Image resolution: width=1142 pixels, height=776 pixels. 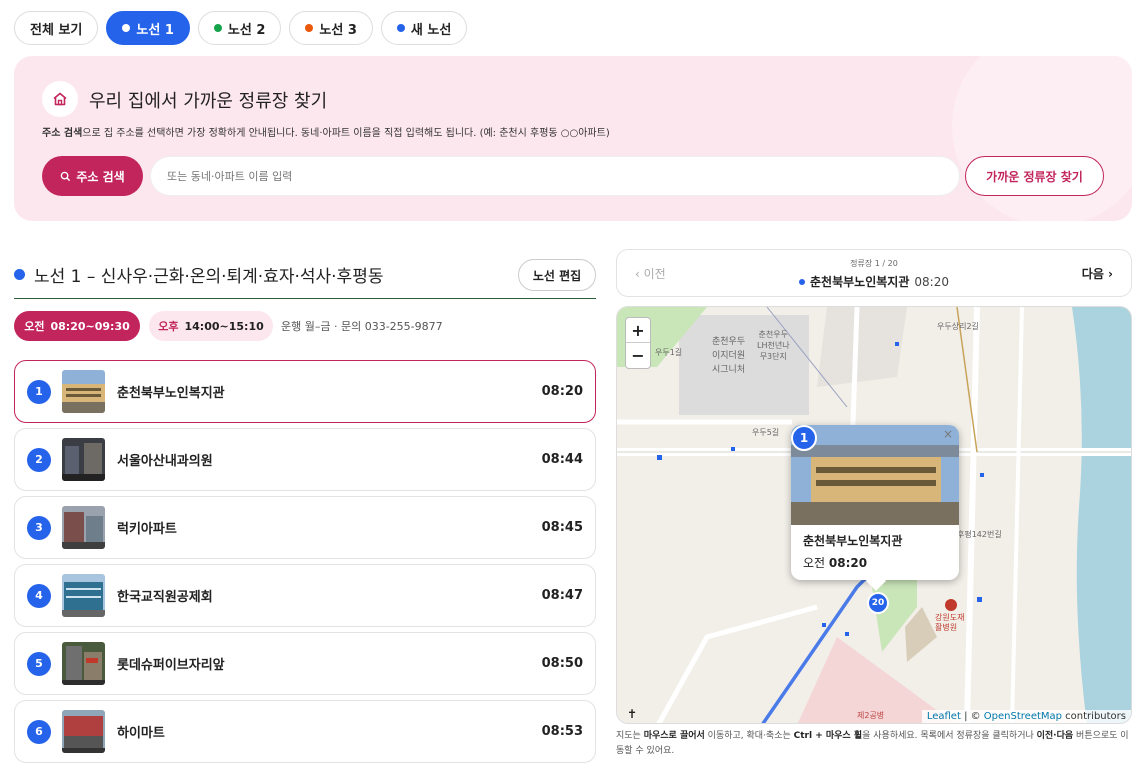 I want to click on tab-route-3: 노선 3, so click(x=331, y=28).